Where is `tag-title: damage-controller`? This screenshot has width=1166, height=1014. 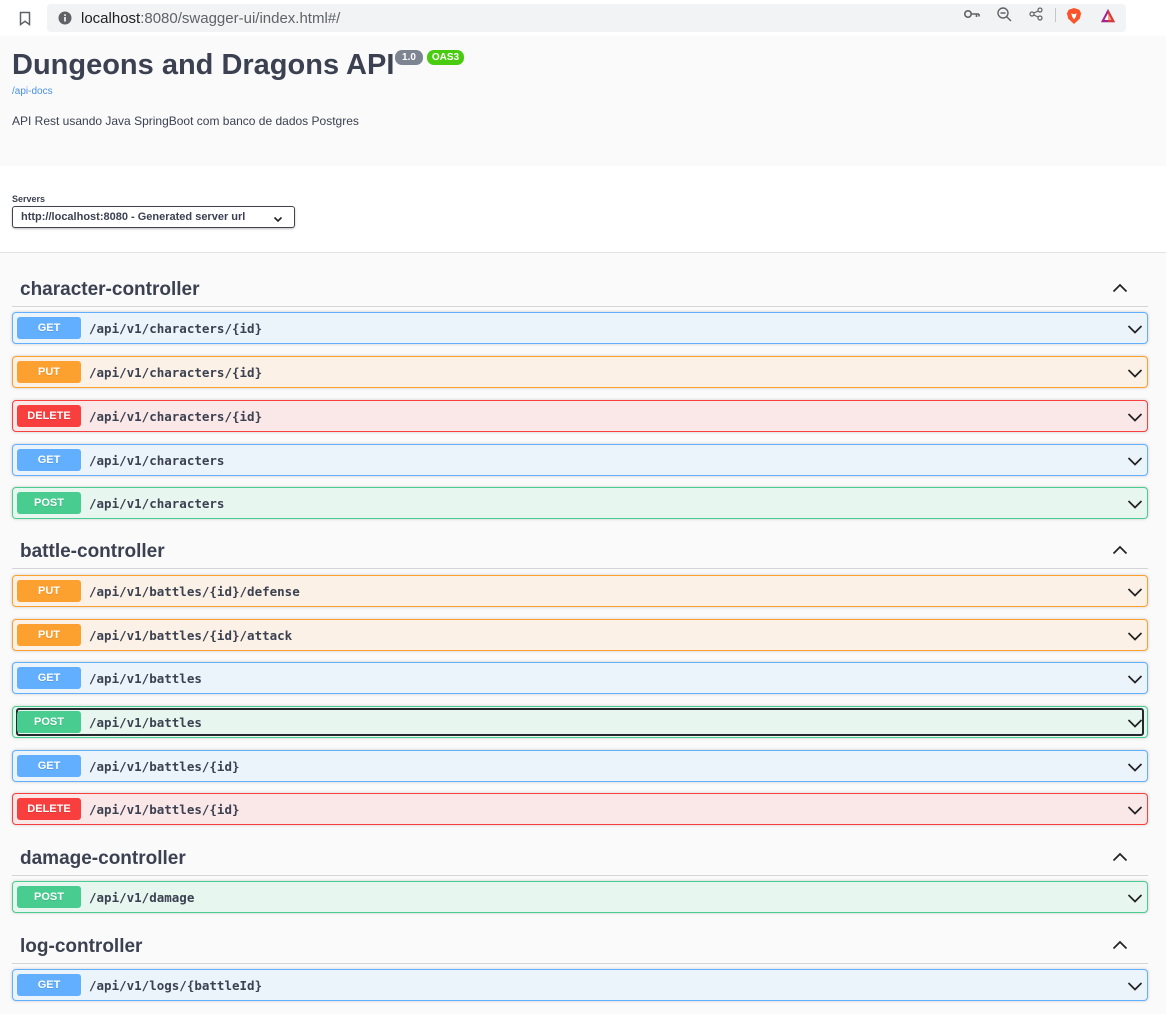 tag-title: damage-controller is located at coordinates (103, 859).